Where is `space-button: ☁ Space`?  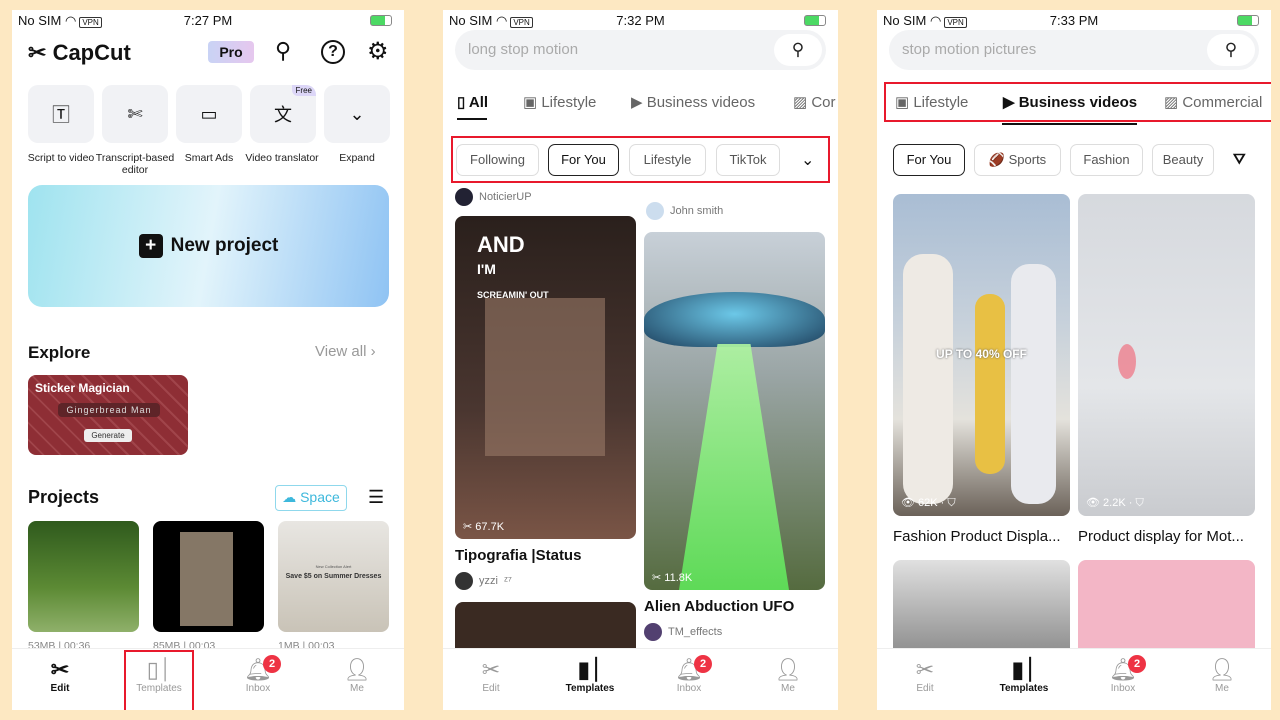 space-button: ☁ Space is located at coordinates (311, 498).